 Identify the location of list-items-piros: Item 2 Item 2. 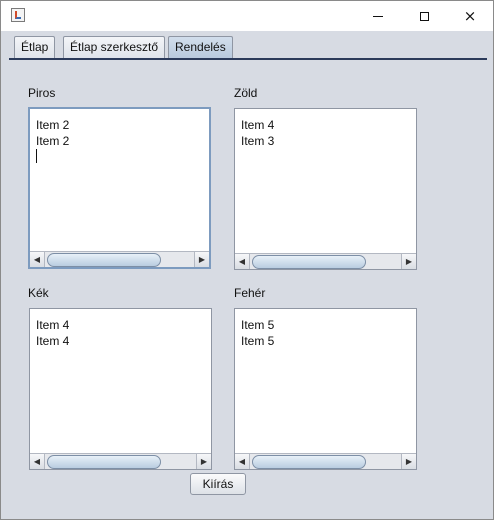
(52, 133).